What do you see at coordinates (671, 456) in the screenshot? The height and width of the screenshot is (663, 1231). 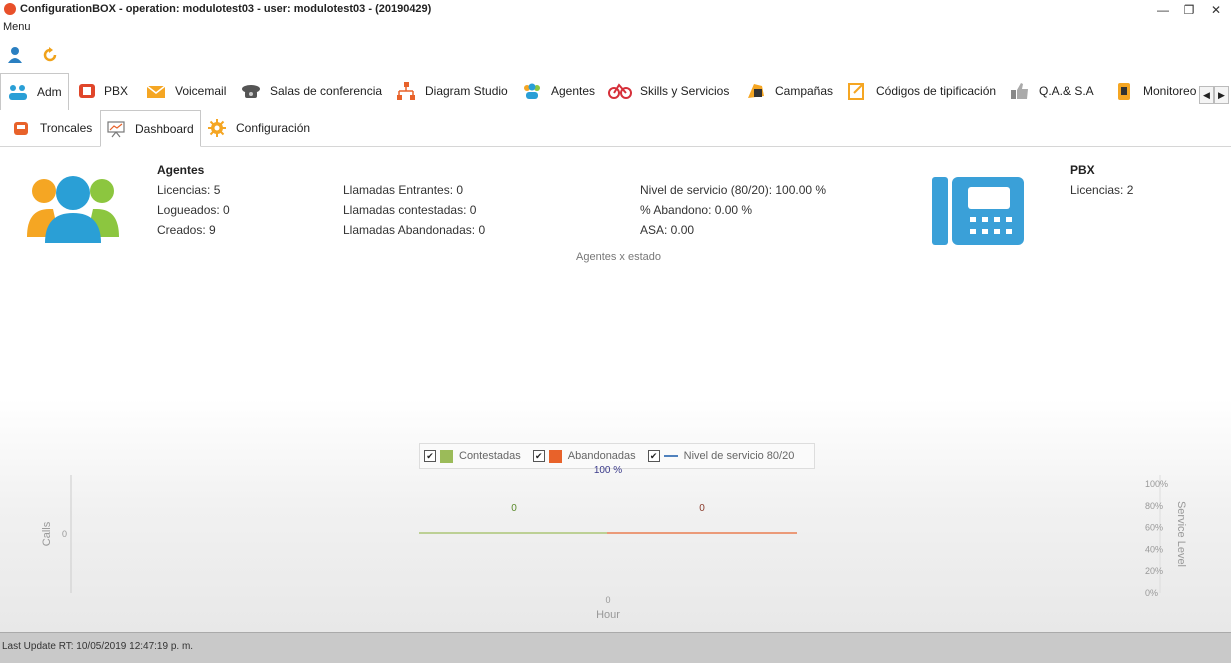 I see `service-level-swatch` at bounding box center [671, 456].